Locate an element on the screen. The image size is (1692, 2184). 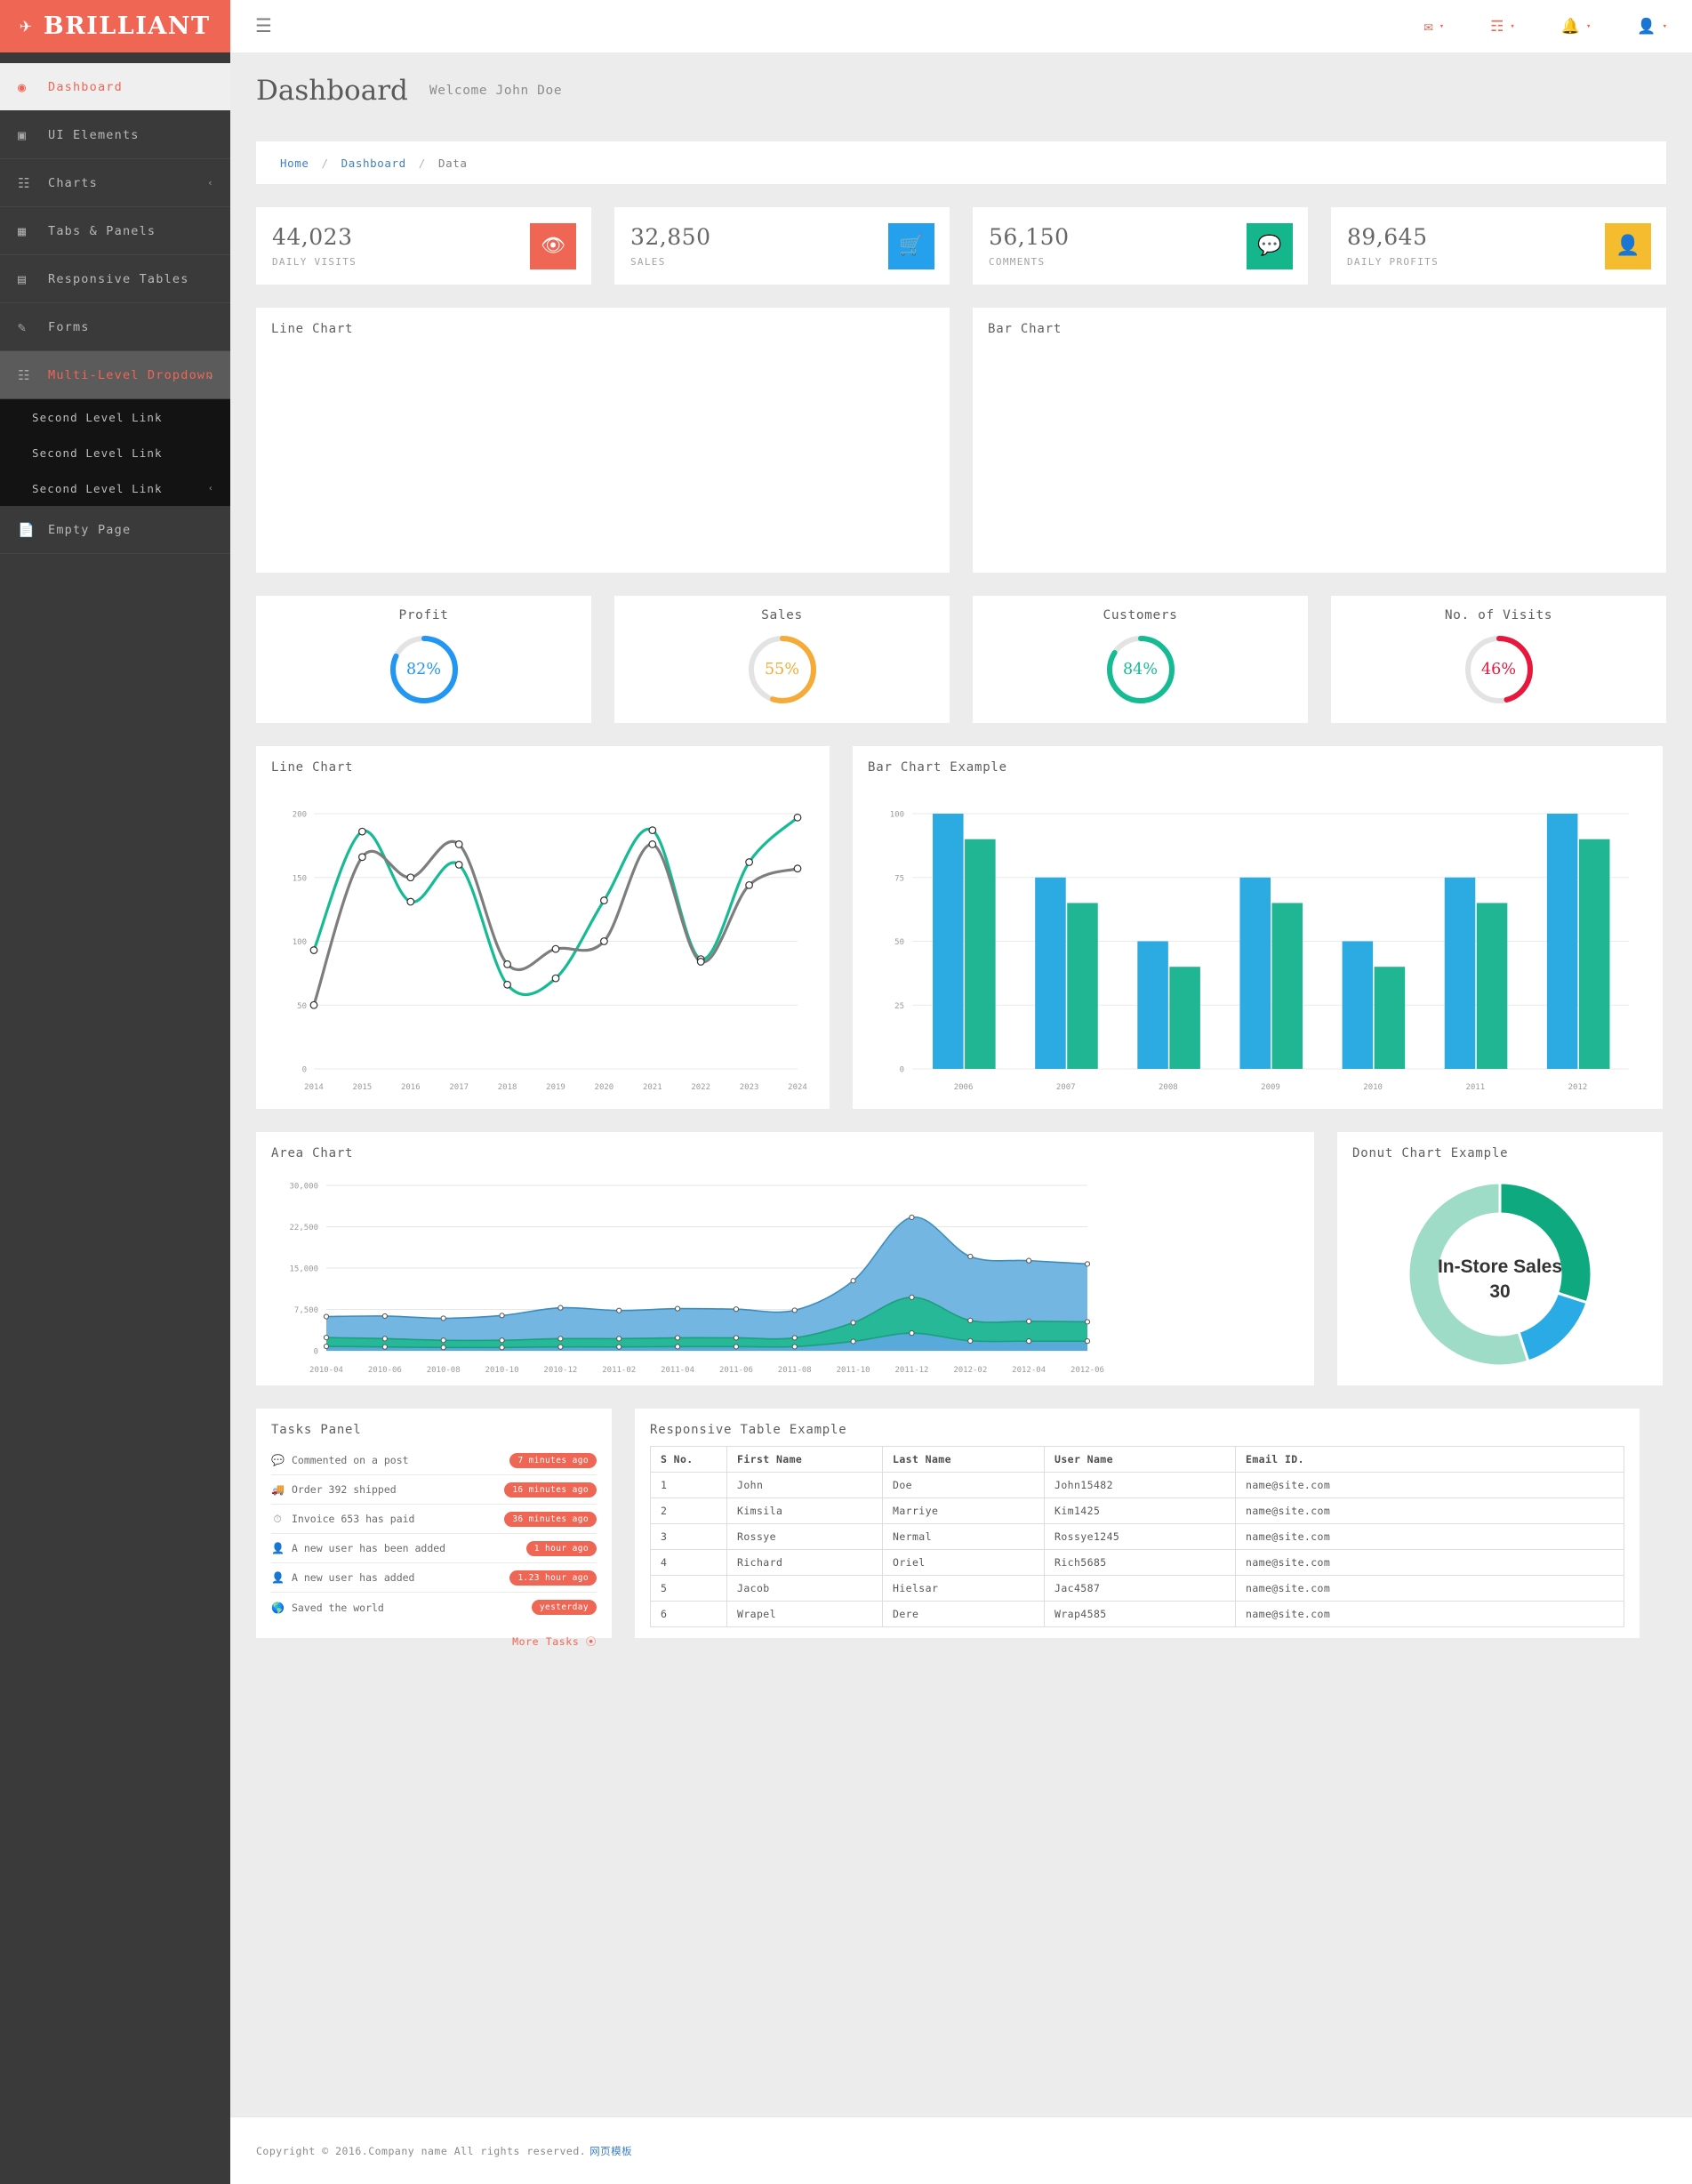
table-cell: Wrapel is located at coordinates (804, 1614).